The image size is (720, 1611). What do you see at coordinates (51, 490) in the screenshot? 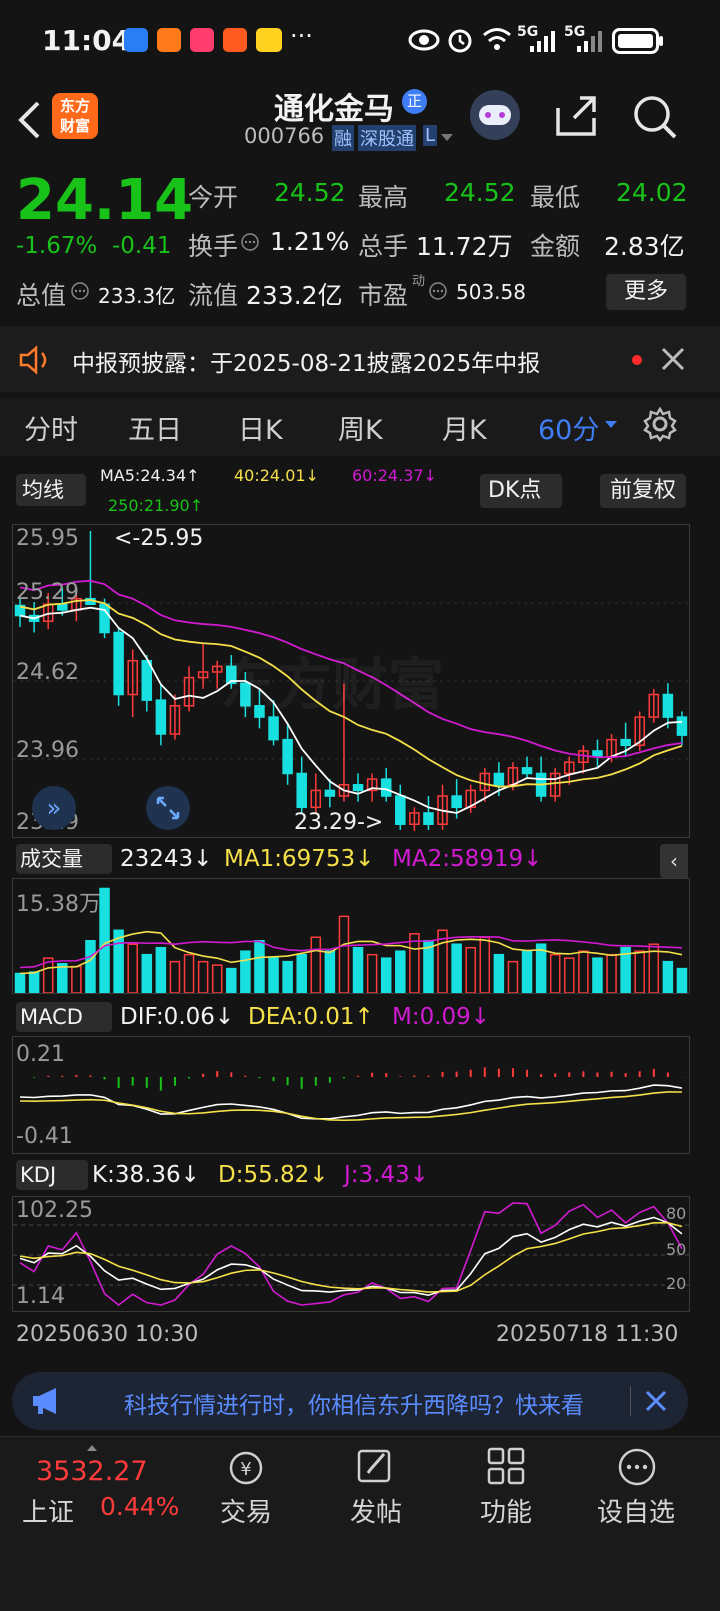
I see `ma-button: 均线` at bounding box center [51, 490].